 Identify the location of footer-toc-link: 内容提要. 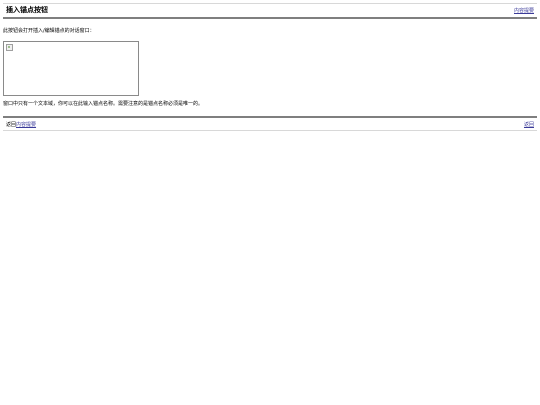
(26, 125).